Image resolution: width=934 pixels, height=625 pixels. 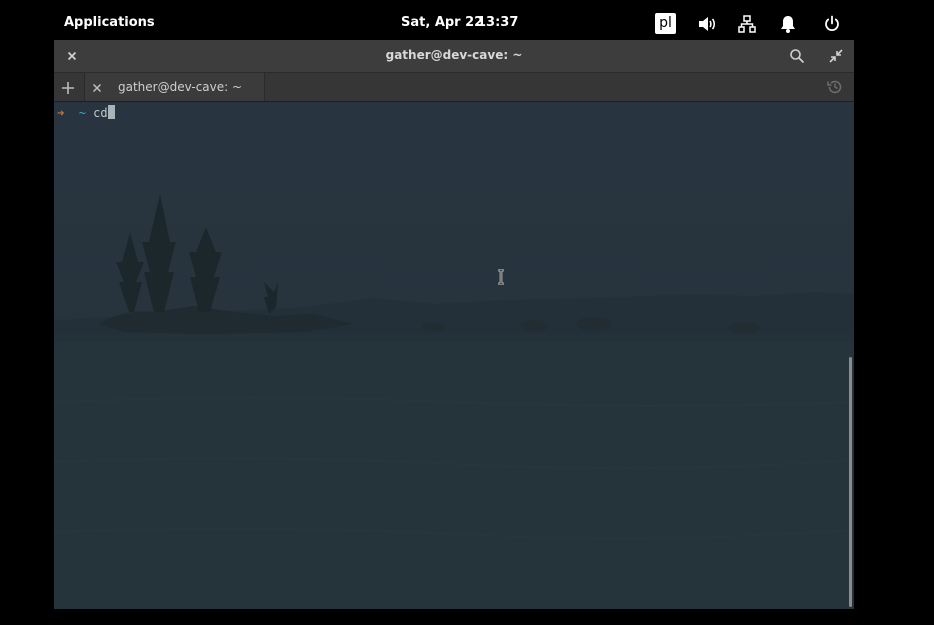 What do you see at coordinates (832, 24) in the screenshot?
I see `power-icon` at bounding box center [832, 24].